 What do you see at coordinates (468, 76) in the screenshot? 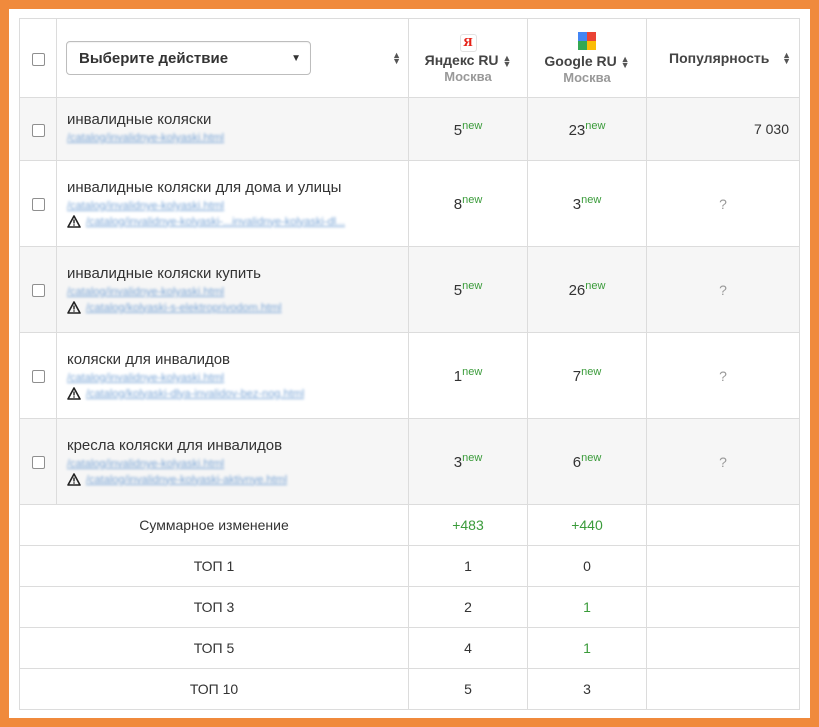
I see `yandex-region: Москва` at bounding box center [468, 76].